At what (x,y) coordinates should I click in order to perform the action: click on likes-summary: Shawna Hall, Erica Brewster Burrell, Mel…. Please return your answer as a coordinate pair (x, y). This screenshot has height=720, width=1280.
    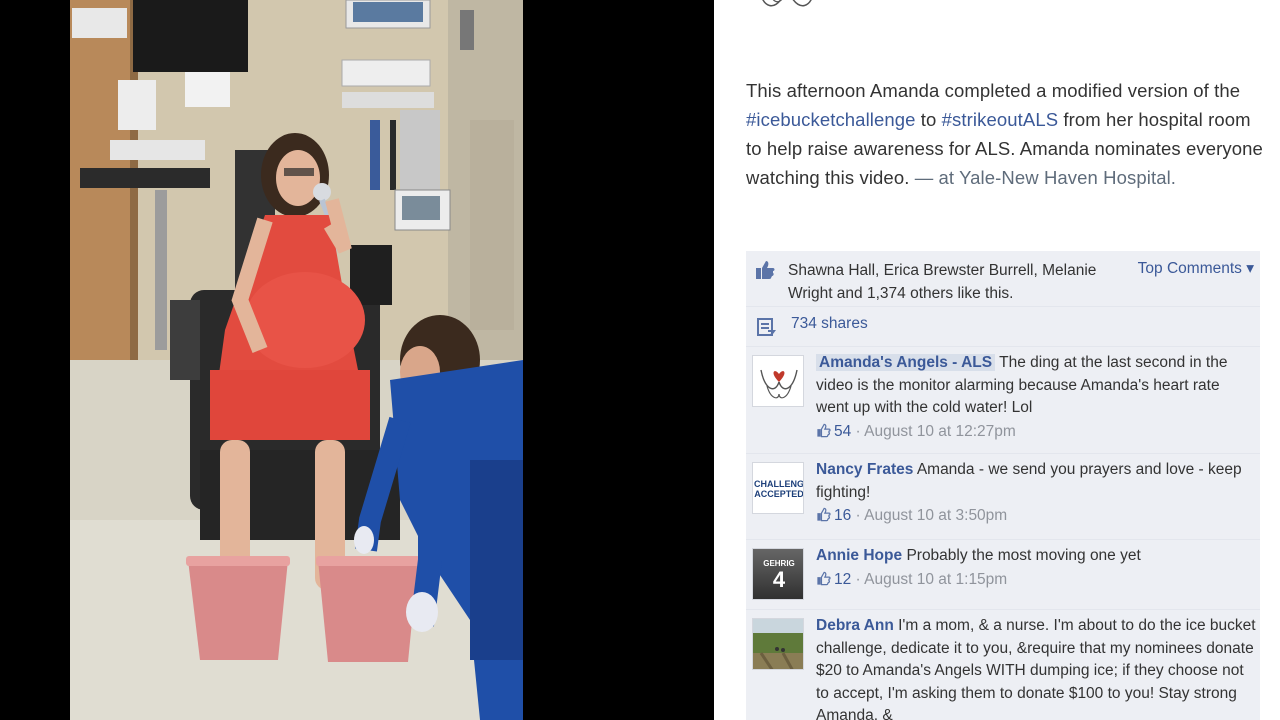
    Looking at the image, I should click on (1003, 279).